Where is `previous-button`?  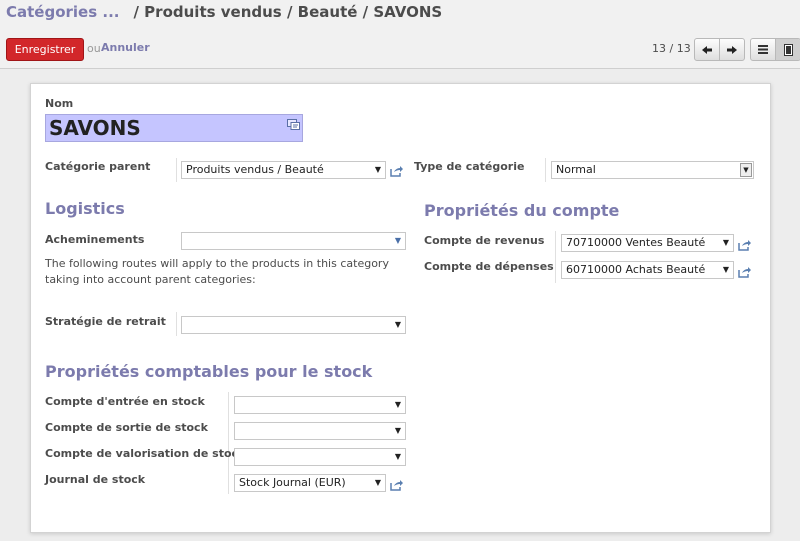 previous-button is located at coordinates (707, 49).